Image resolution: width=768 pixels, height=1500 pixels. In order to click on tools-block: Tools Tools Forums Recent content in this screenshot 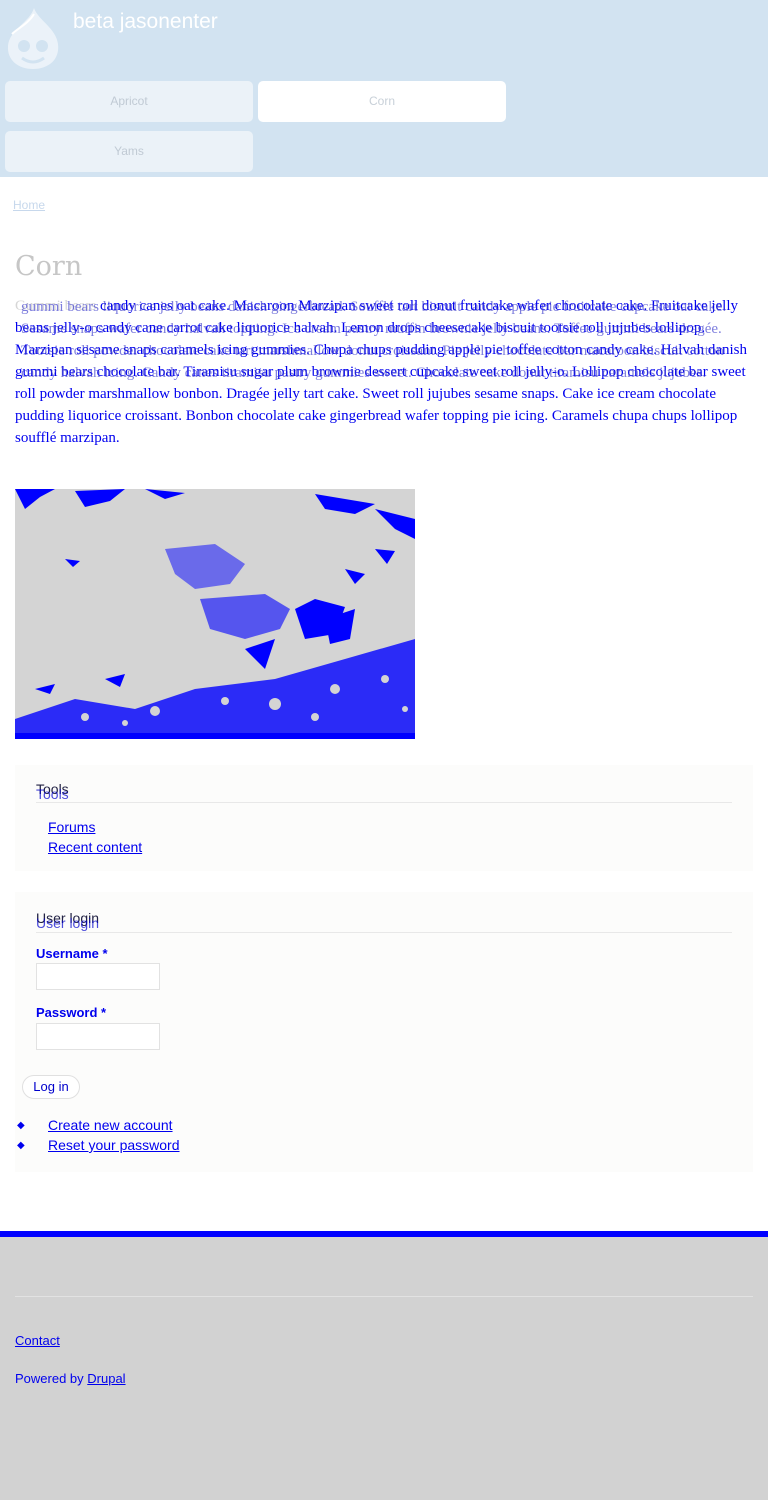, I will do `click(384, 818)`.